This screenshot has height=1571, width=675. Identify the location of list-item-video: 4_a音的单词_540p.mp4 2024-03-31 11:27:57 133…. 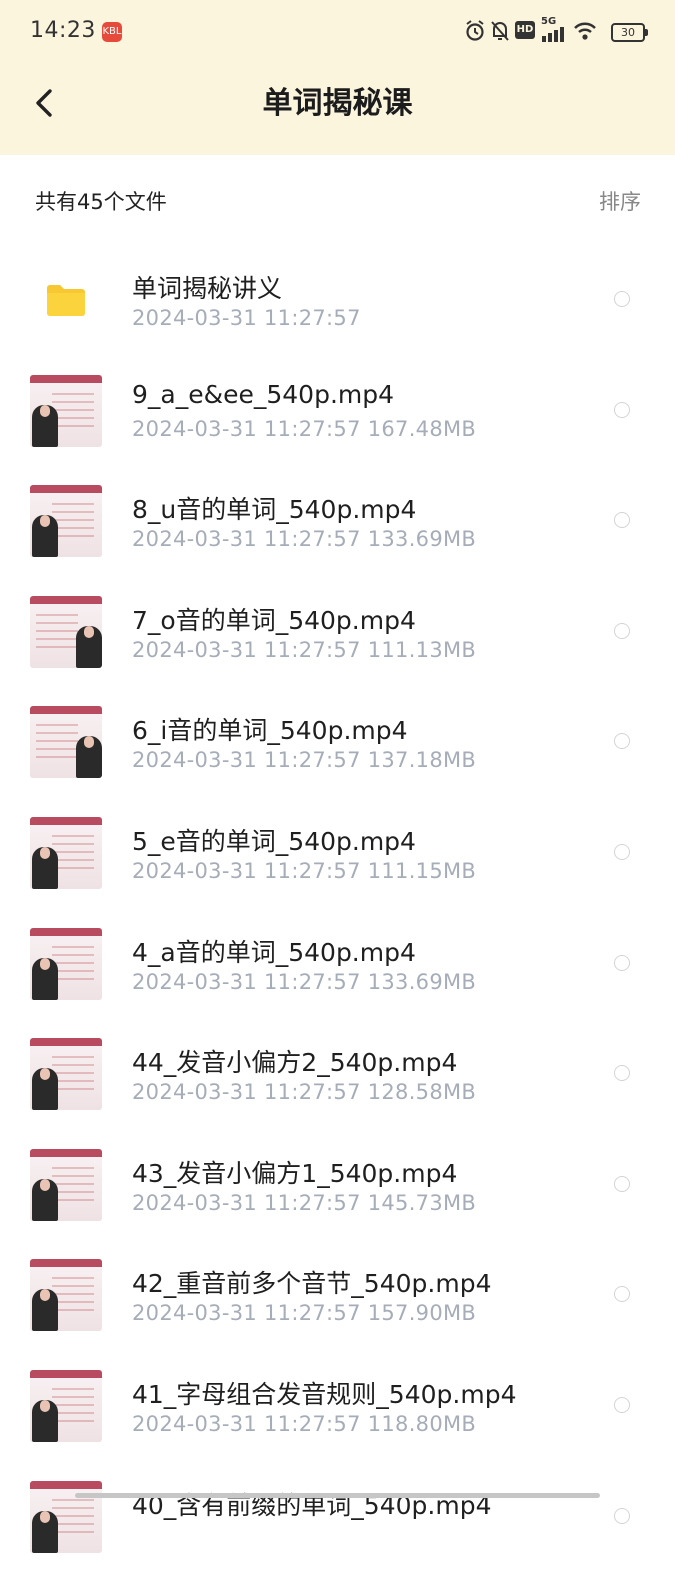
(337, 963).